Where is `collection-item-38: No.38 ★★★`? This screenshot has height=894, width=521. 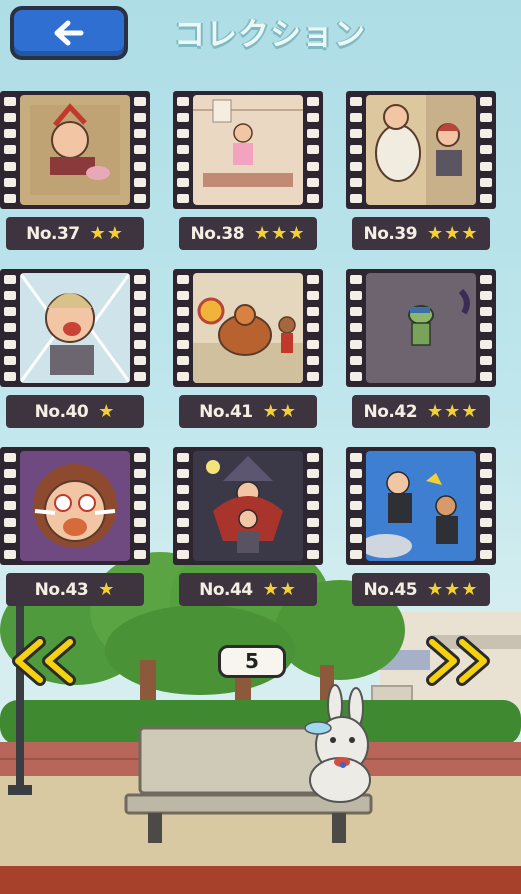 collection-item-38: No.38 ★★★ is located at coordinates (248, 175).